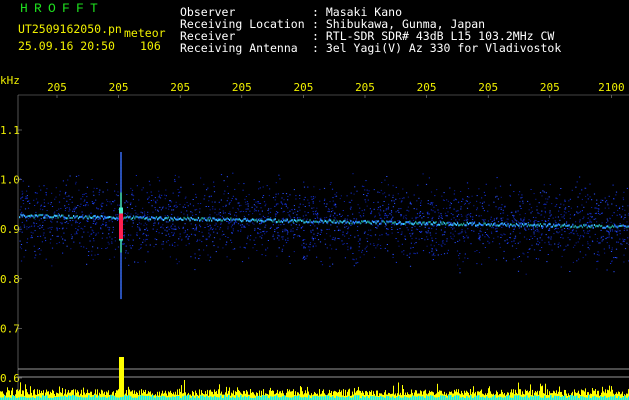 Image resolution: width=629 pixels, height=400 pixels. I want to click on x-tick-label: 205, so click(427, 87).